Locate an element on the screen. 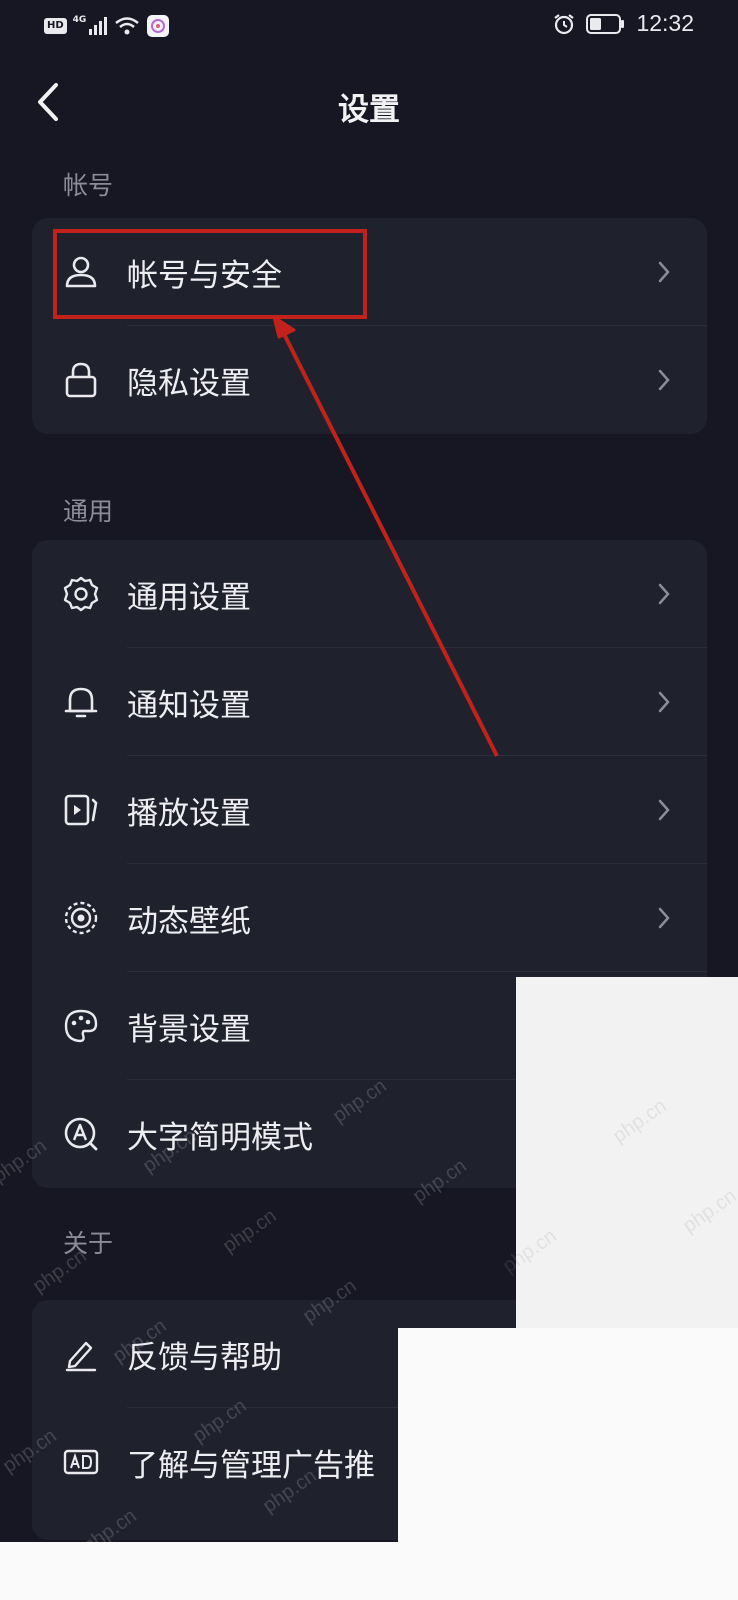  target-icon is located at coordinates (81, 918).